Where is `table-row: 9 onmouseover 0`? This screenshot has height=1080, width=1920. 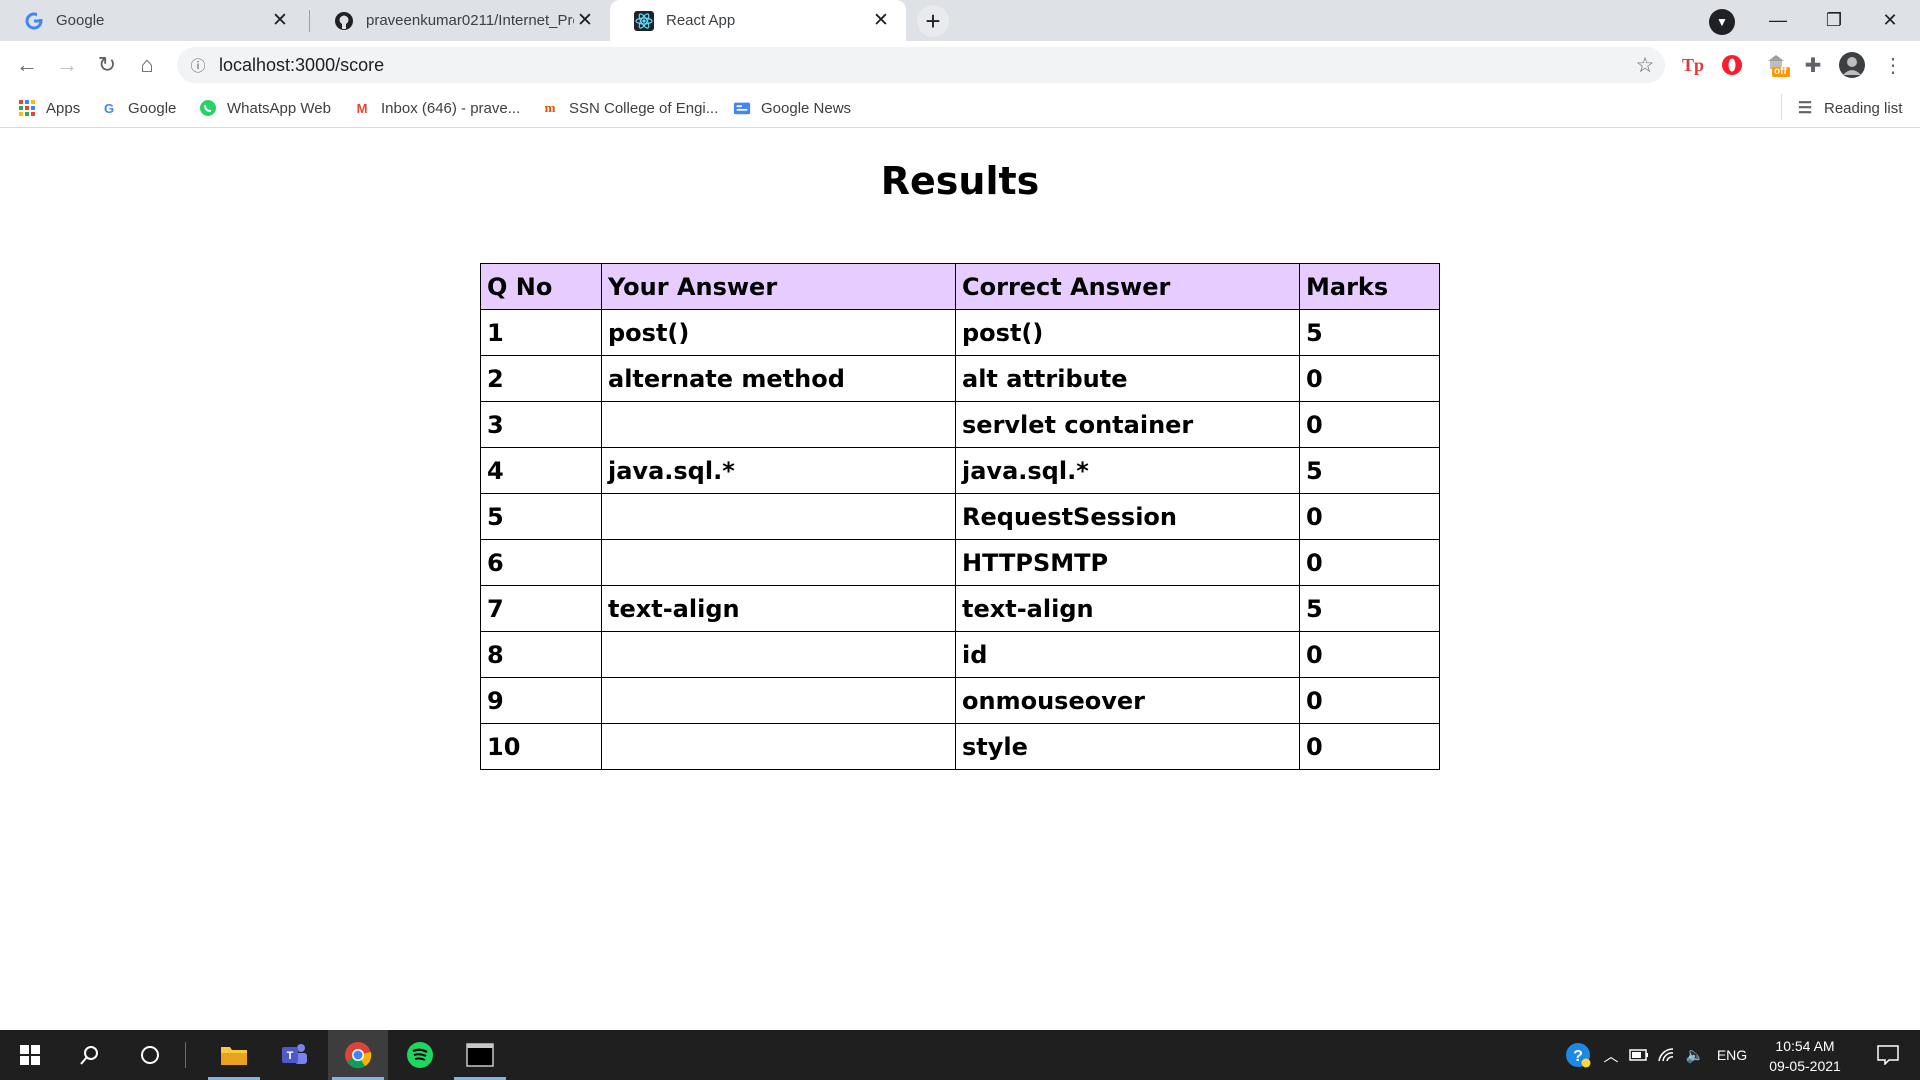 table-row: 9 onmouseover 0 is located at coordinates (960, 700).